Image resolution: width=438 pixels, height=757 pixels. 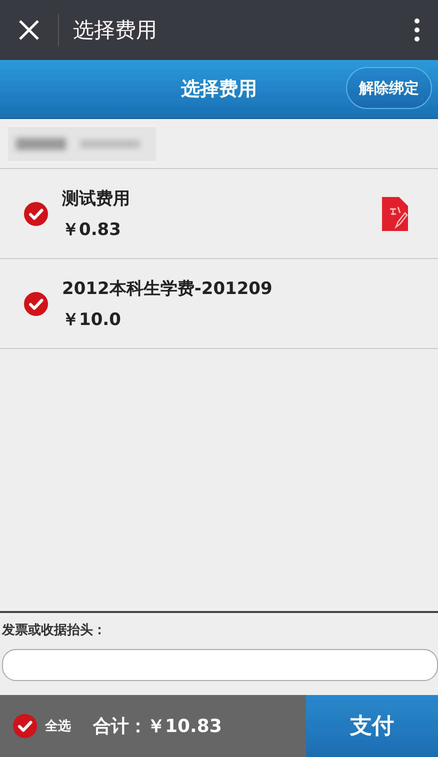 I want to click on total-amount: 合计：￥10.83, so click(x=157, y=726).